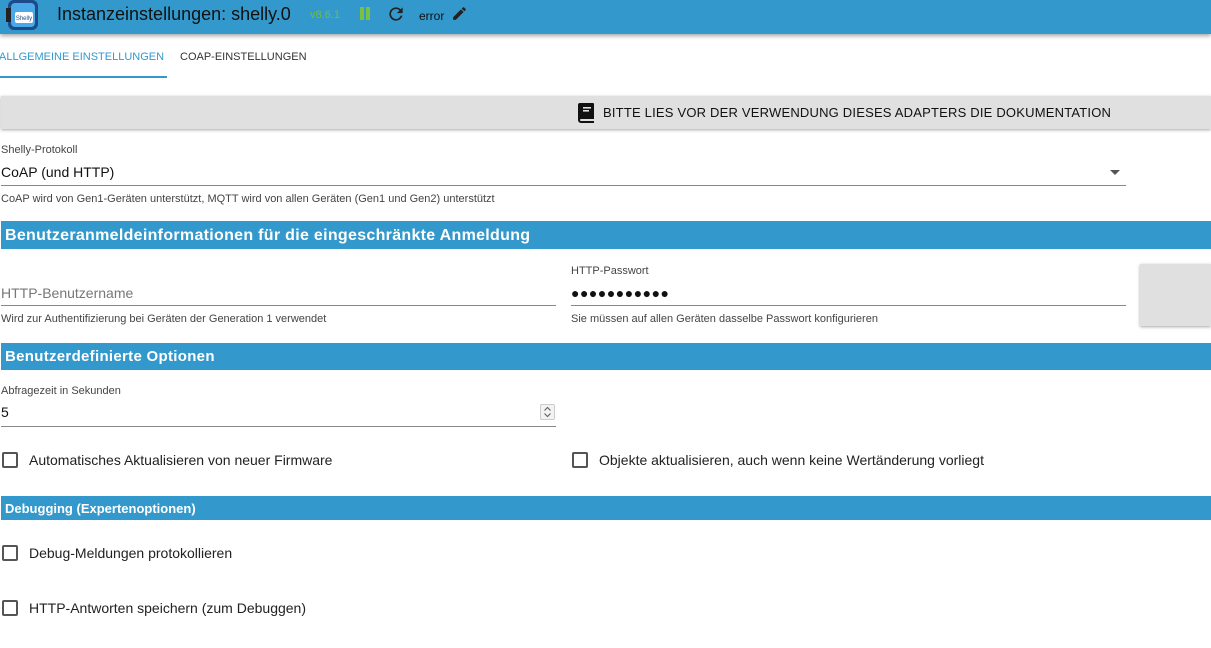  Describe the element at coordinates (168, 608) in the screenshot. I see `save-http-label: HTTP-Antworten speichern (zum Debuggen)` at that location.